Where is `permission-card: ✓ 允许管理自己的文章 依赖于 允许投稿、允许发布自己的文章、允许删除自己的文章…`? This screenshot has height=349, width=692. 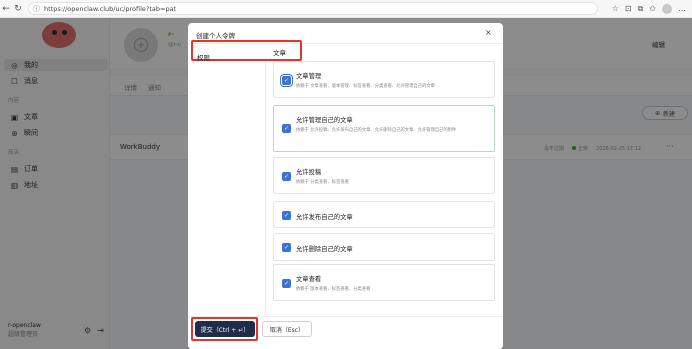
permission-card: ✓ 允许管理自己的文章 依赖于 允许投稿、允许发布自己的文章、允许删除自己的文章… is located at coordinates (384, 128).